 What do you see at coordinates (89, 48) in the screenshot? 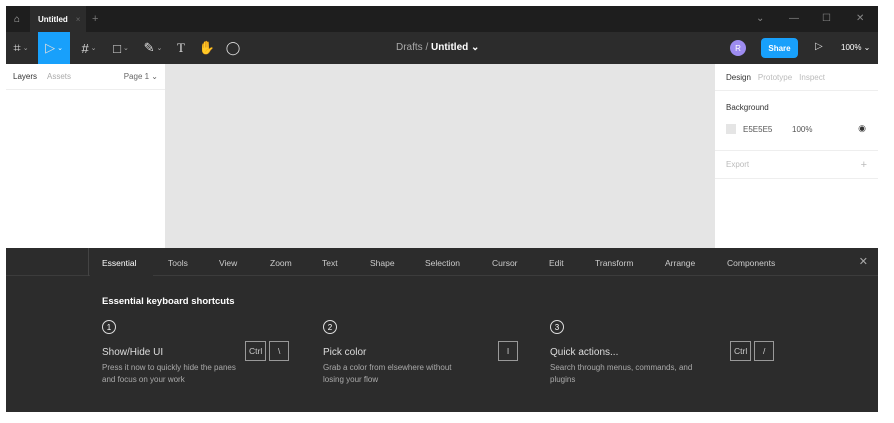
I see `frame-tool-icon: # ⌄` at bounding box center [89, 48].